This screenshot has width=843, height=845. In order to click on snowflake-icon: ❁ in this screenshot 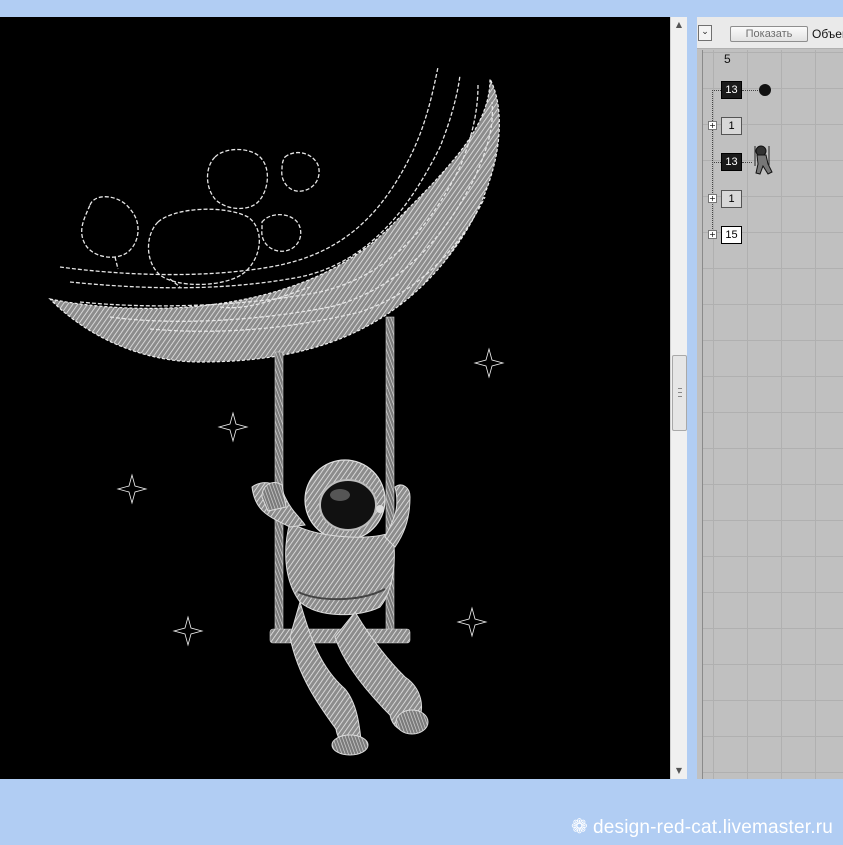, I will do `click(579, 826)`.